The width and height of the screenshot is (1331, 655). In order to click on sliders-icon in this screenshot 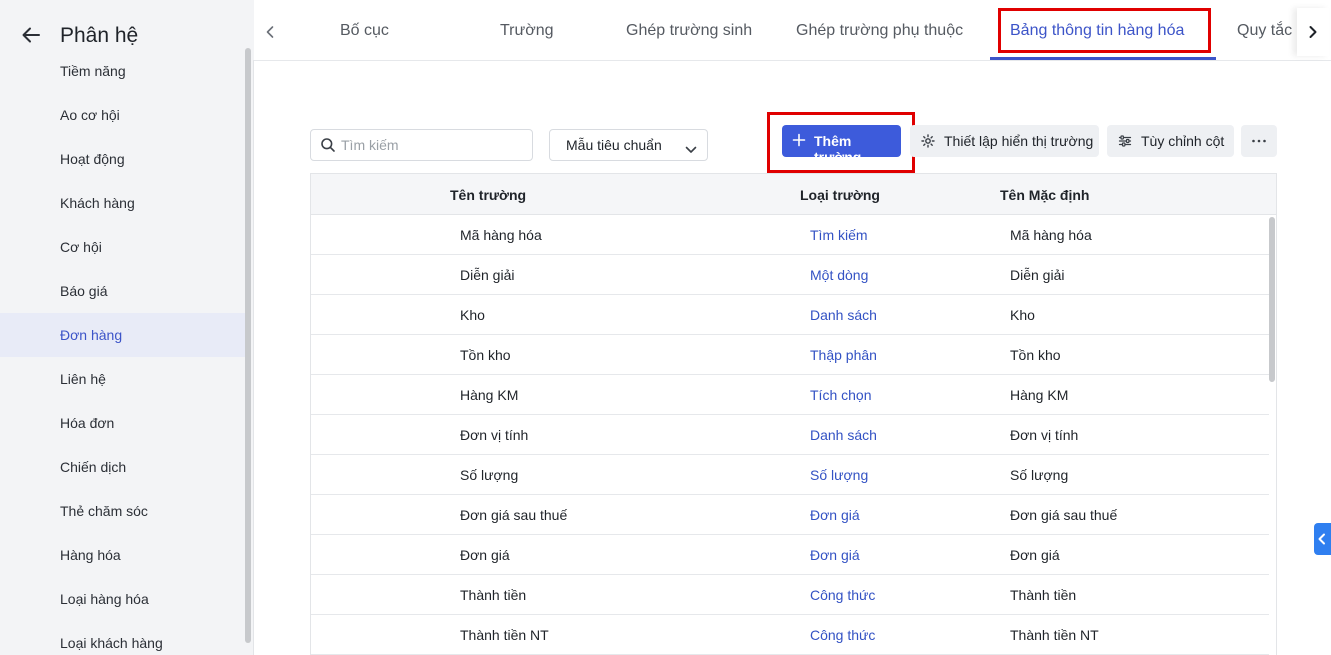, I will do `click(1125, 142)`.